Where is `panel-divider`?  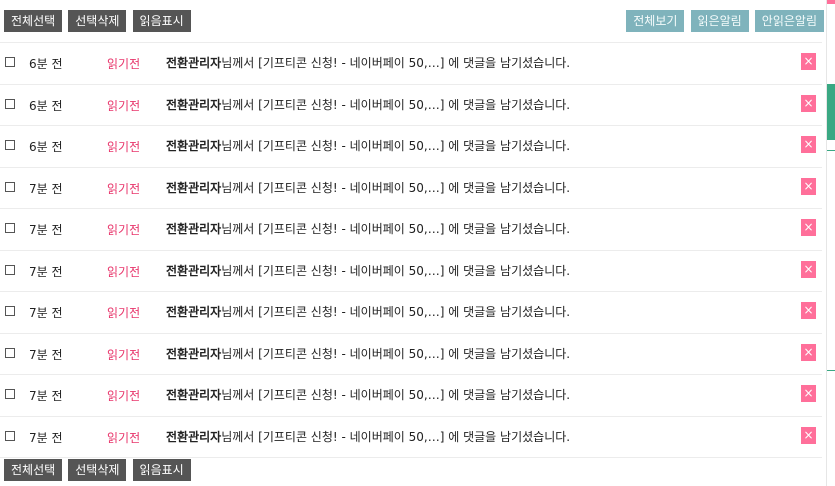 panel-divider is located at coordinates (826, 243).